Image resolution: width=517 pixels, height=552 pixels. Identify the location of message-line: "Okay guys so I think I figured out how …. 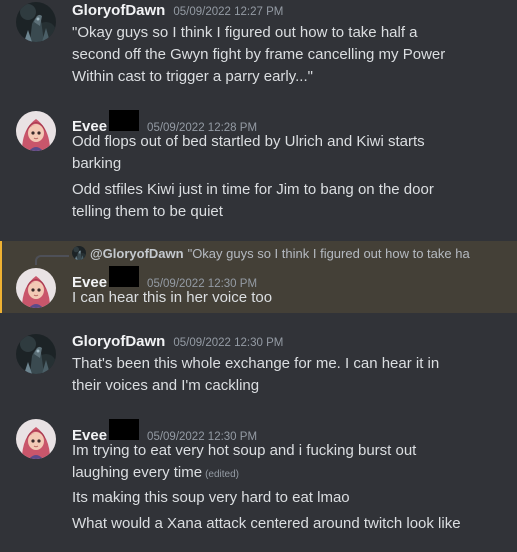
(245, 32).